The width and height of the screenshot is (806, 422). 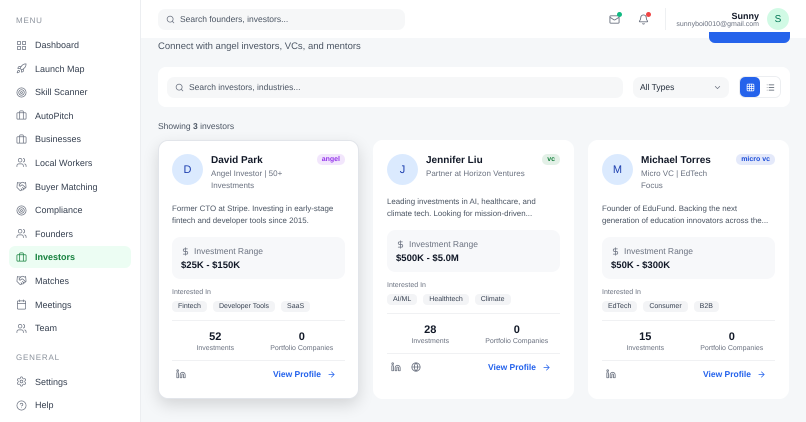 I want to click on sidebar-item: Investors, so click(x=70, y=257).